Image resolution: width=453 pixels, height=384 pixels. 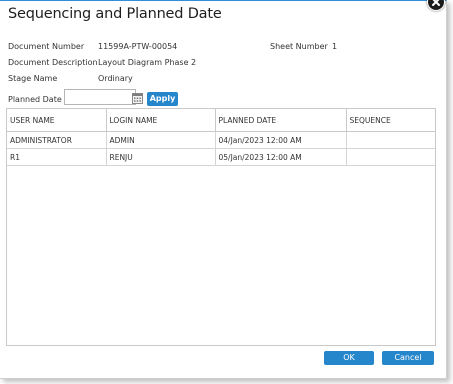 What do you see at coordinates (57, 120) in the screenshot?
I see `column-header-user-name: USER NAME` at bounding box center [57, 120].